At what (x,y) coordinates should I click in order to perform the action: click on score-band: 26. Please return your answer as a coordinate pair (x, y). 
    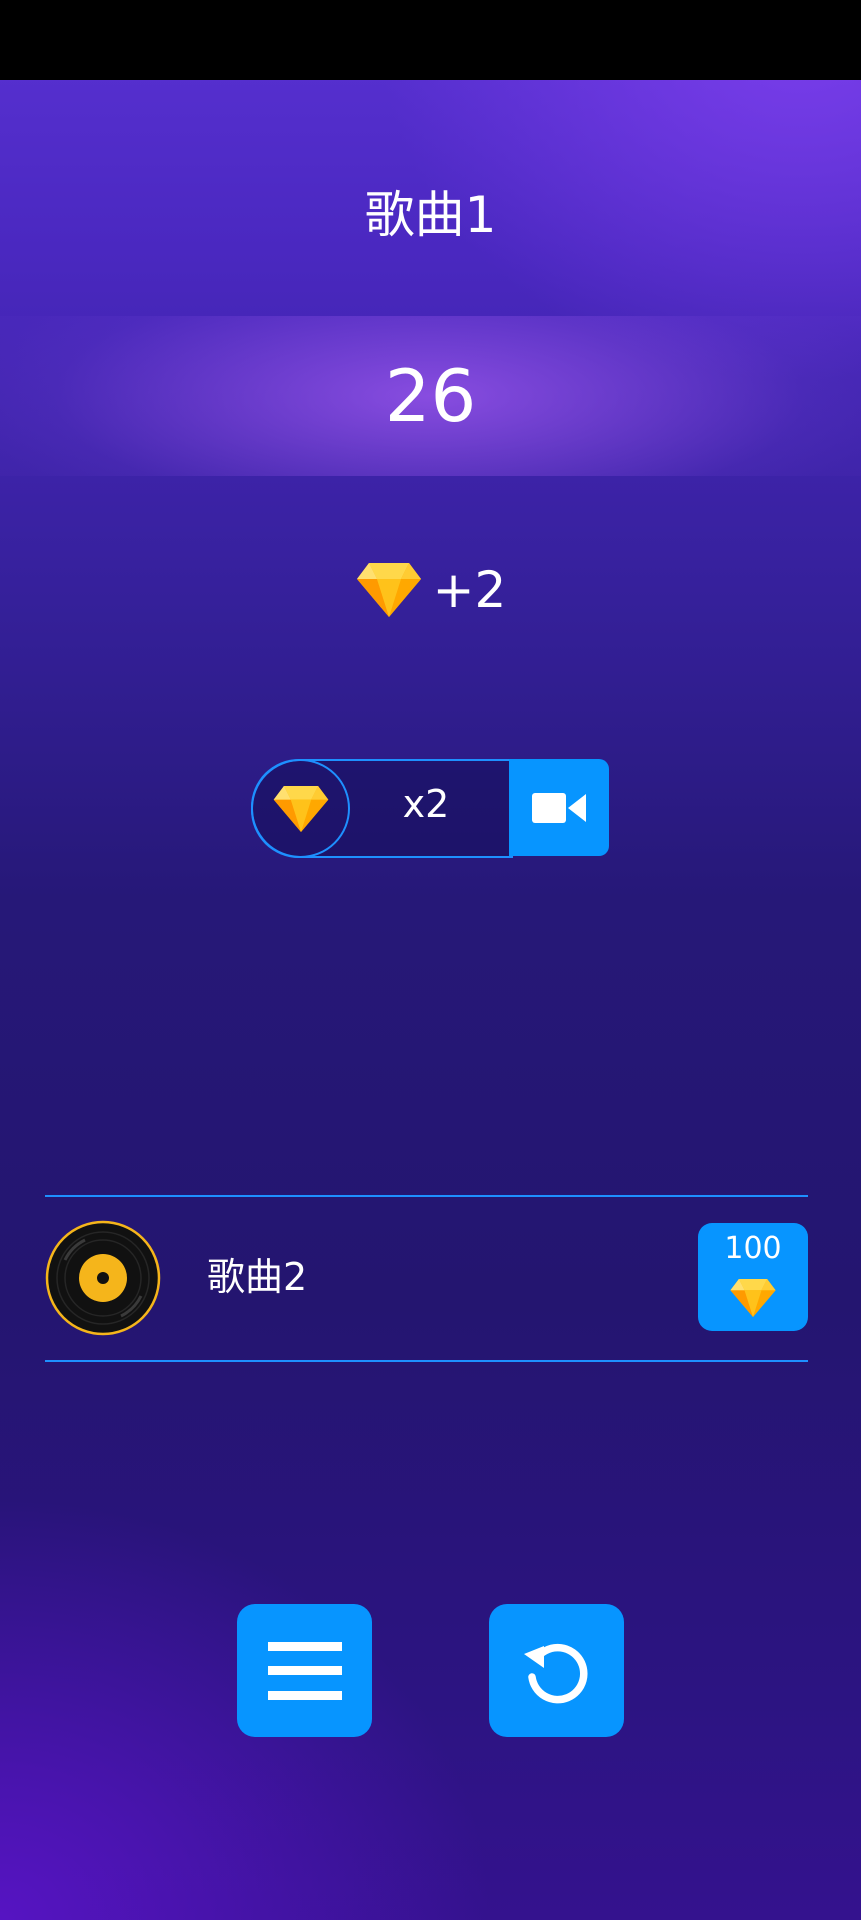
    Looking at the image, I should click on (430, 396).